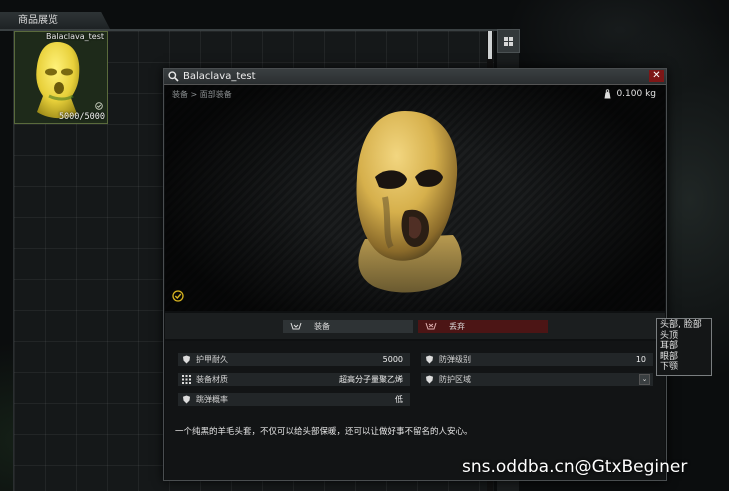  What do you see at coordinates (296, 326) in the screenshot?
I see `equip-icon` at bounding box center [296, 326].